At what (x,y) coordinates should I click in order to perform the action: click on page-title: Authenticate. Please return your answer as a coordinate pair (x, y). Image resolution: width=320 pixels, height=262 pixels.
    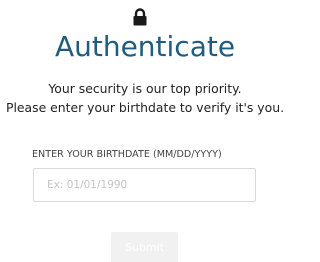
    Looking at the image, I should click on (145, 46).